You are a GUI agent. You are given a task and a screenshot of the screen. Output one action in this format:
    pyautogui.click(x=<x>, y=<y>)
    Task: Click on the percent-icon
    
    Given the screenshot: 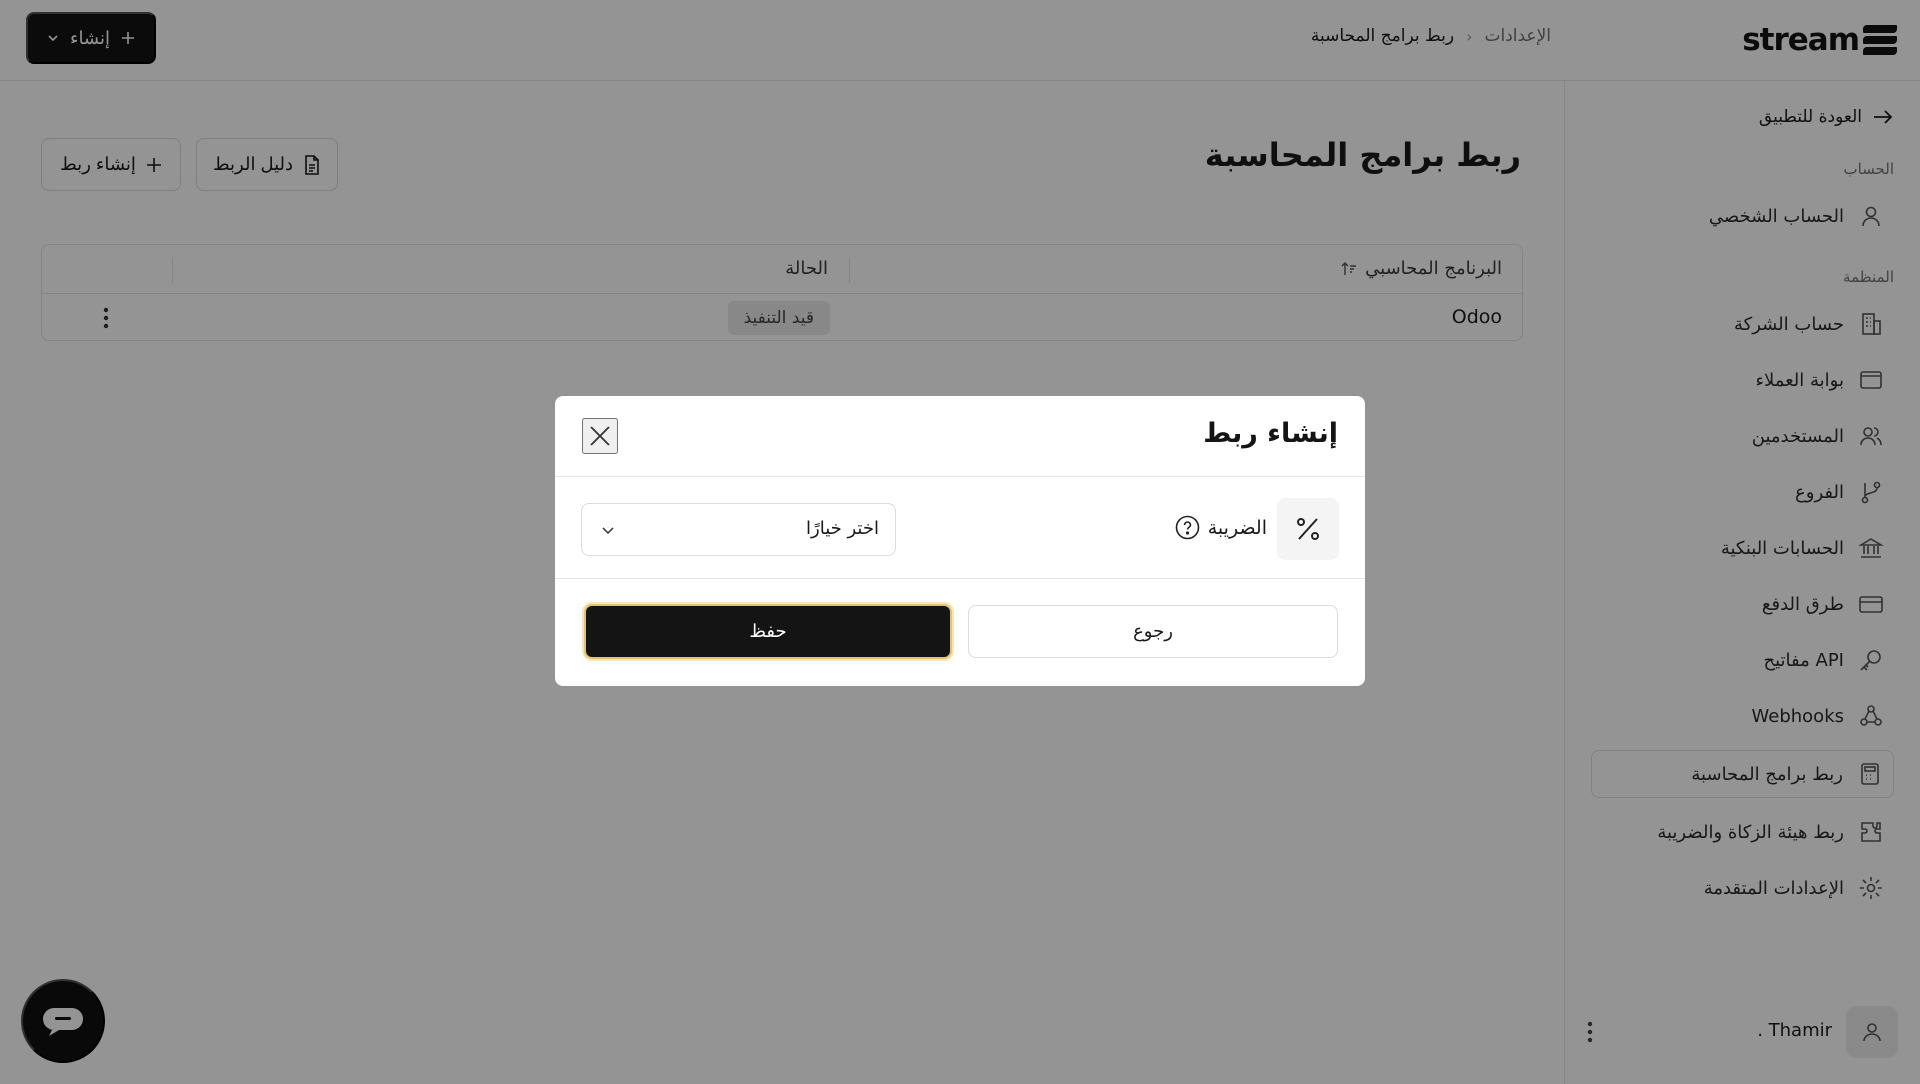 What is the action you would take?
    pyautogui.click(x=1308, y=529)
    